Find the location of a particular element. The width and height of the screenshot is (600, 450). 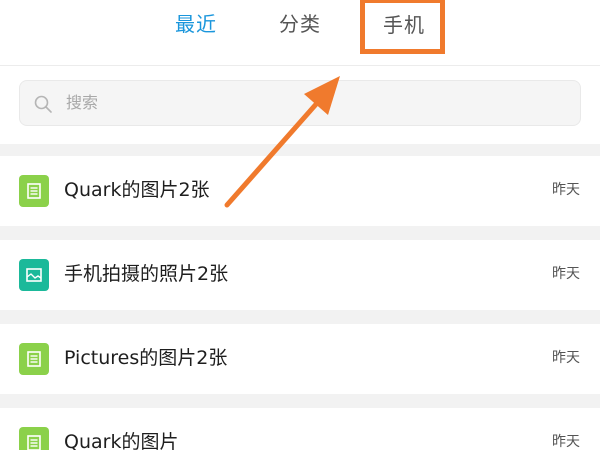

tab-recent: 最近 is located at coordinates (196, 24).